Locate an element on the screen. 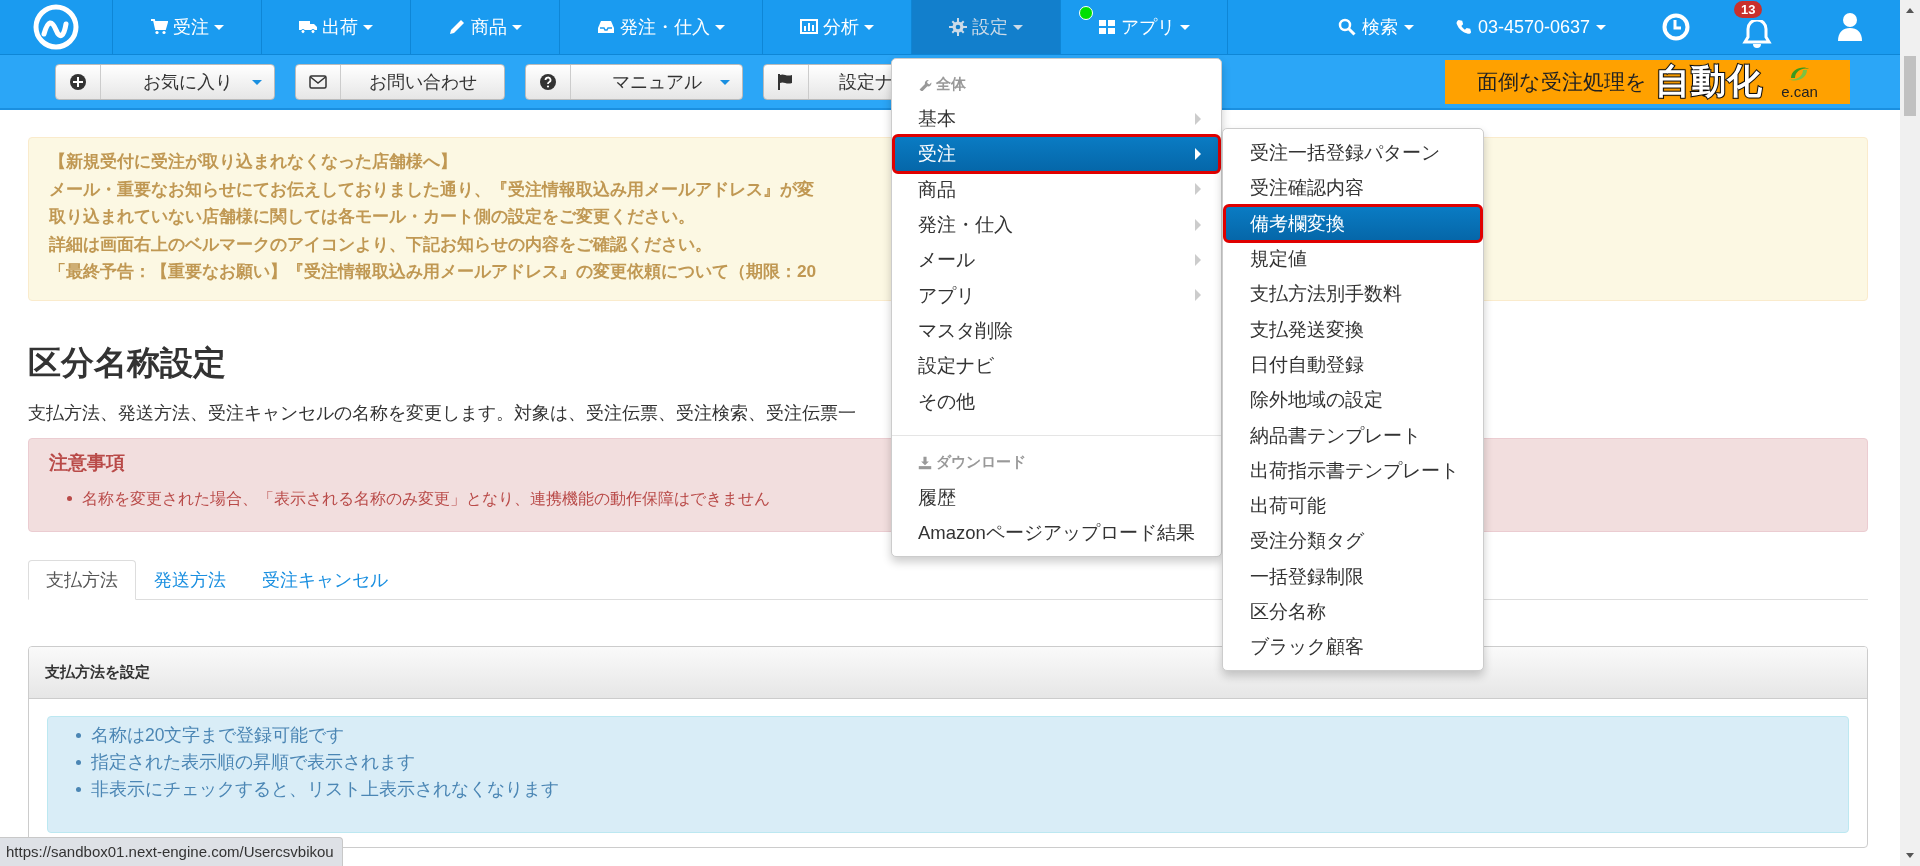 This screenshot has height=866, width=1920. notice-text: 取り込まれていない店舗様に関しては各モール・カート側の設定をご変更ください。 is located at coordinates (372, 216).